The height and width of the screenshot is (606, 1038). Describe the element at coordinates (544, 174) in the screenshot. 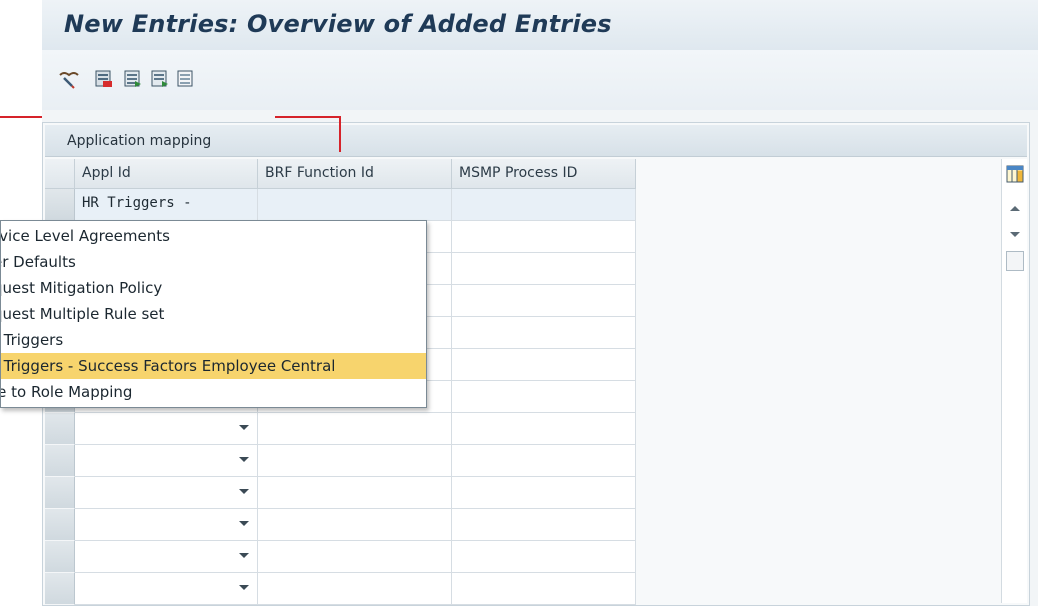

I see `column-header-msmp-process-id: MSMP Process ID` at that location.